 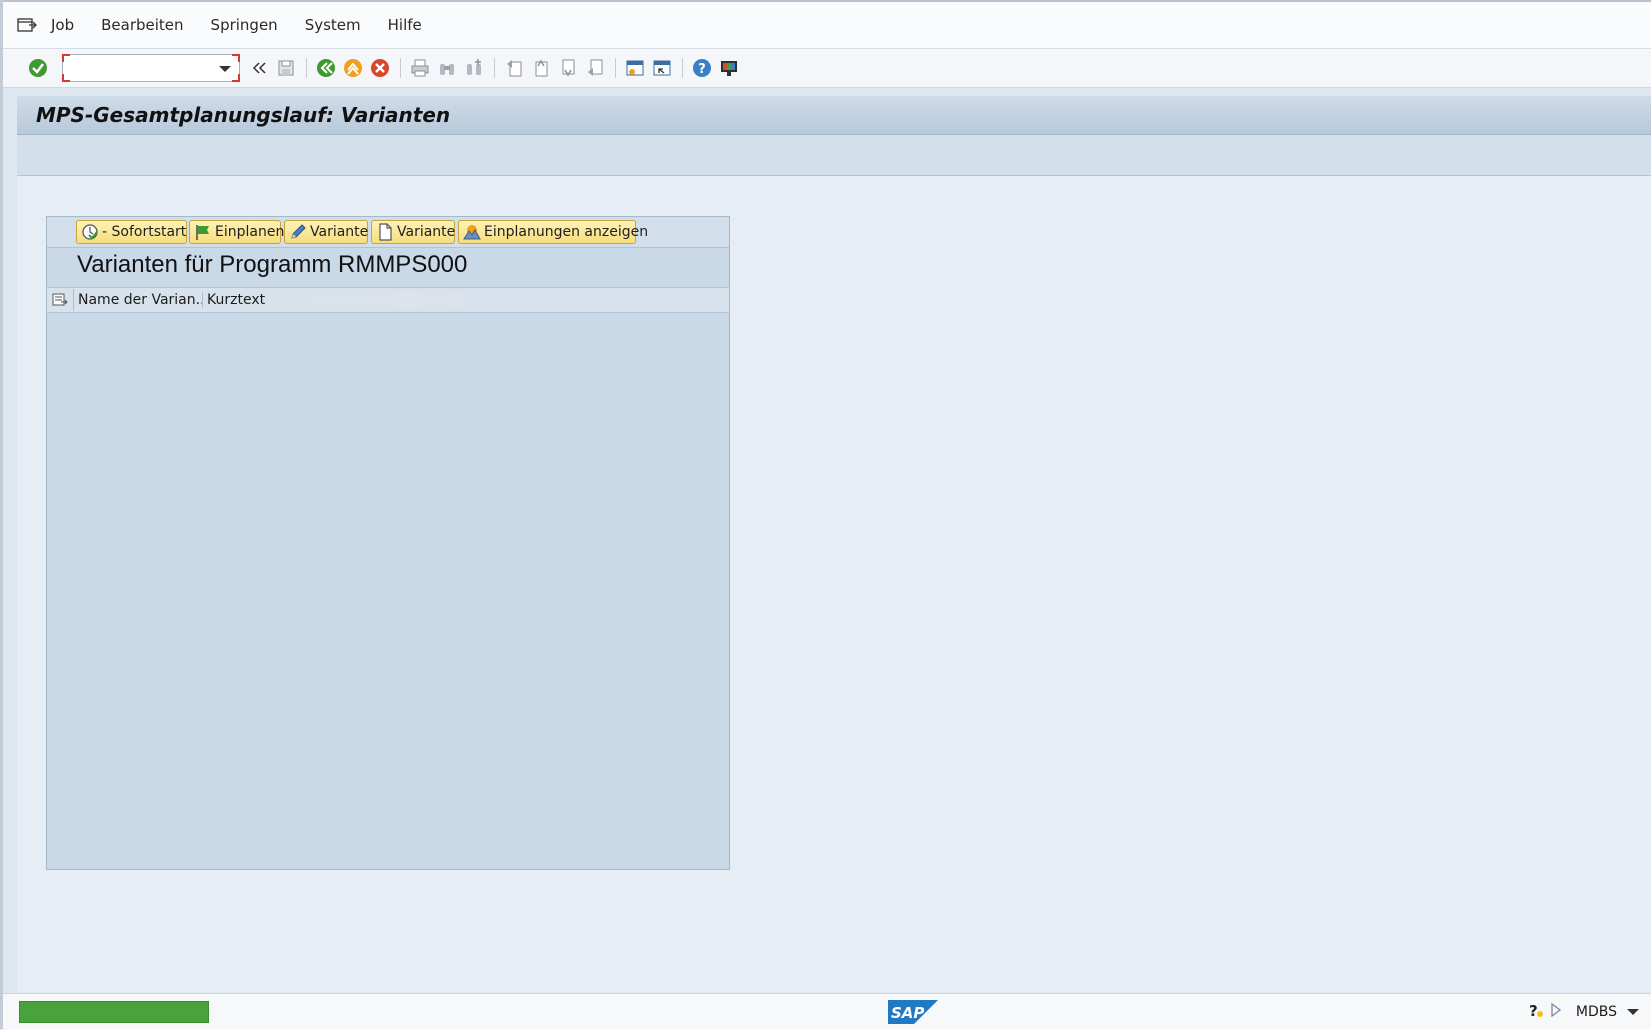 I want to click on schedule-label: Einplanen, so click(x=250, y=232).